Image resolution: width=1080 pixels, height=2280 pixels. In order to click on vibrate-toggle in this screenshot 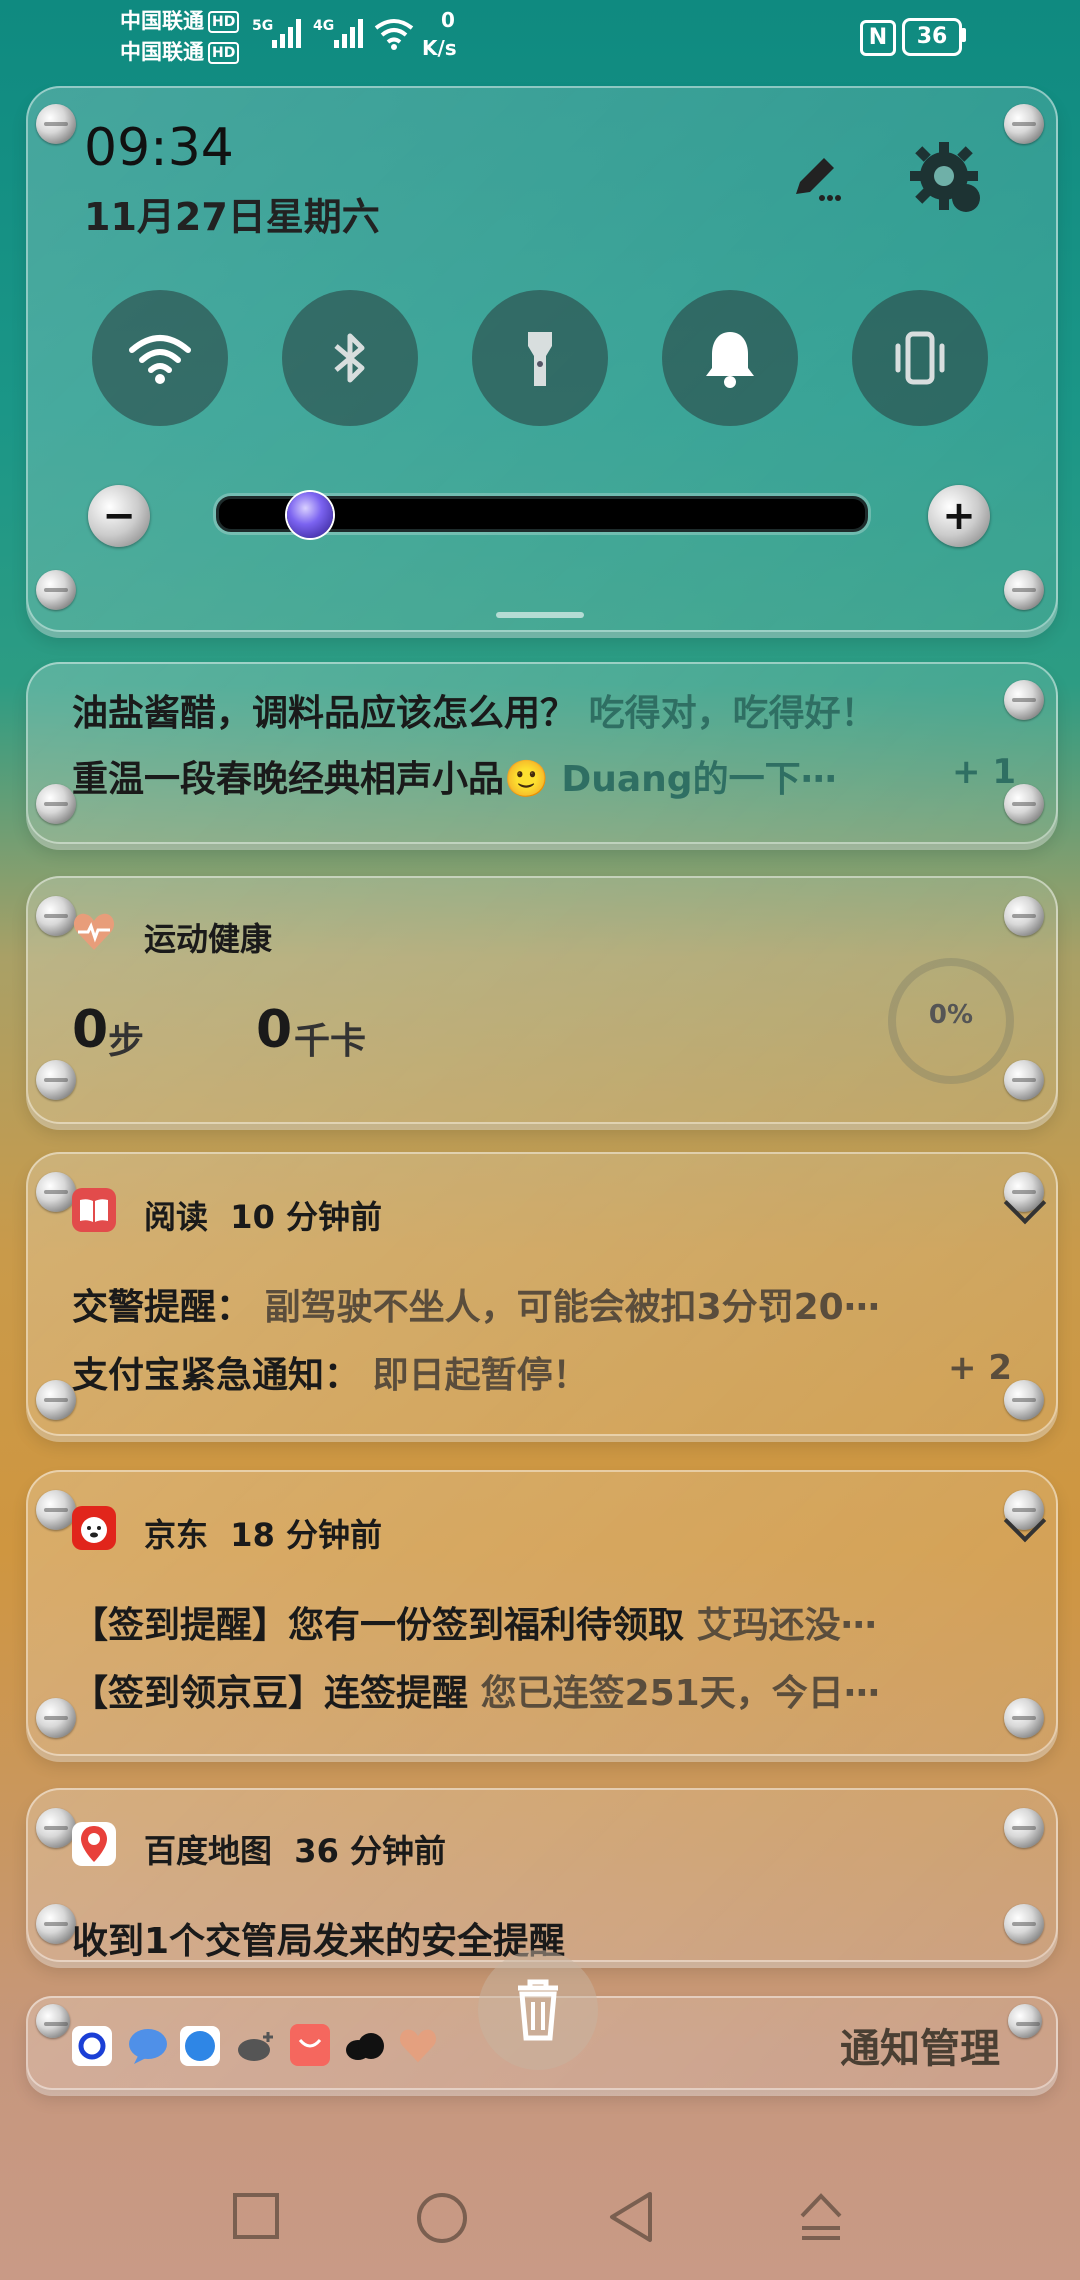, I will do `click(920, 358)`.